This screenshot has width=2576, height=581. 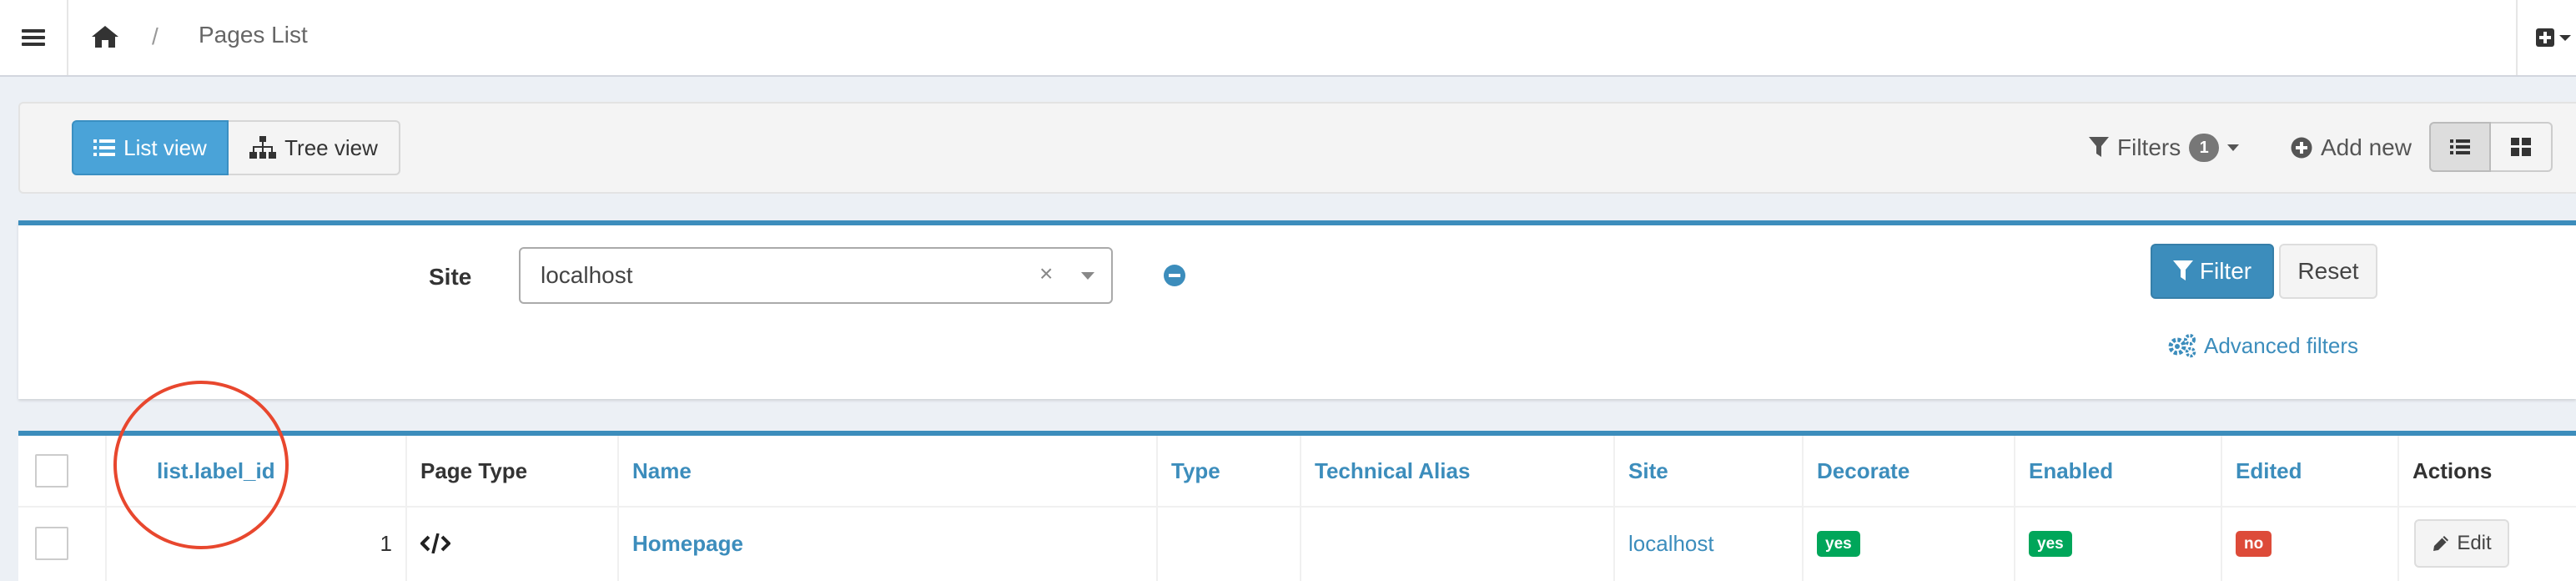 I want to click on site-link: localhost, so click(x=1671, y=544).